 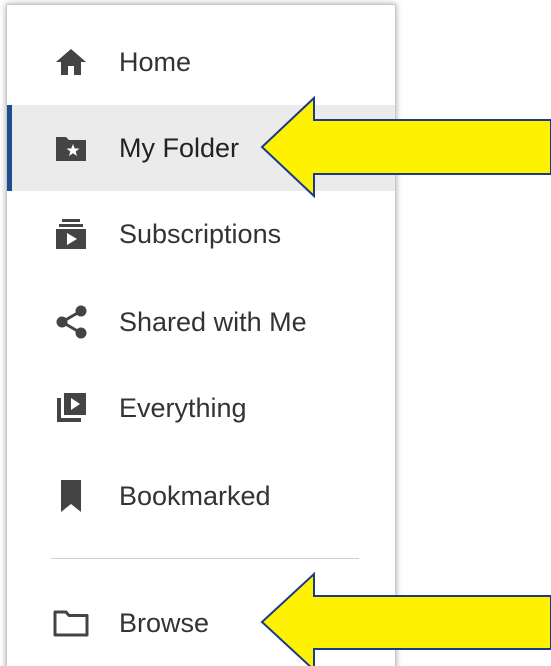 I want to click on sidebar-item-home: Home, so click(x=201, y=62).